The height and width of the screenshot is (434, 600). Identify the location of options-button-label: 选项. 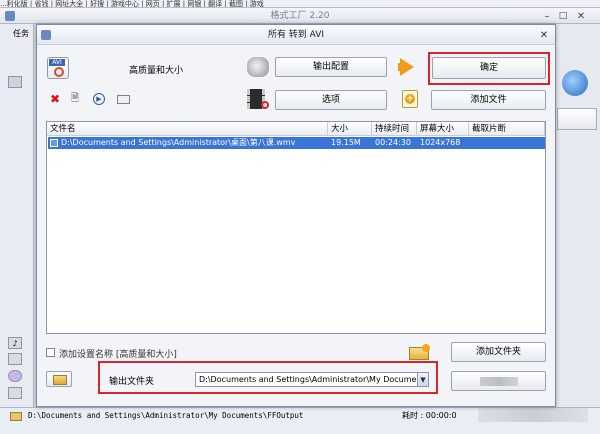
(330, 100).